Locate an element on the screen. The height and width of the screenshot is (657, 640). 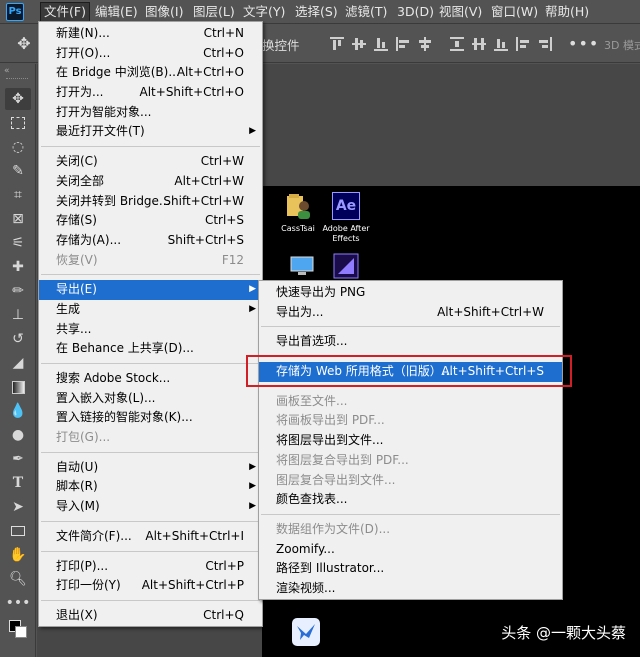
distribute-top-icon is located at coordinates (457, 44).